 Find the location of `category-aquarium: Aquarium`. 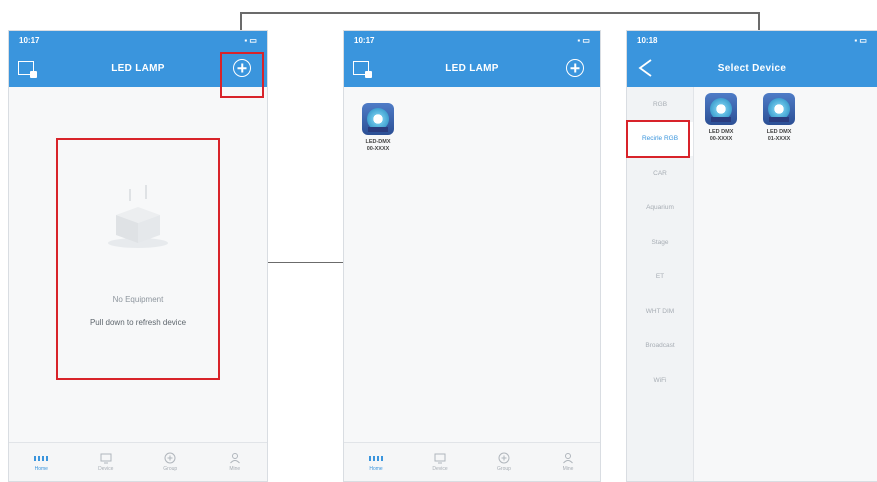

category-aquarium: Aquarium is located at coordinates (660, 208).